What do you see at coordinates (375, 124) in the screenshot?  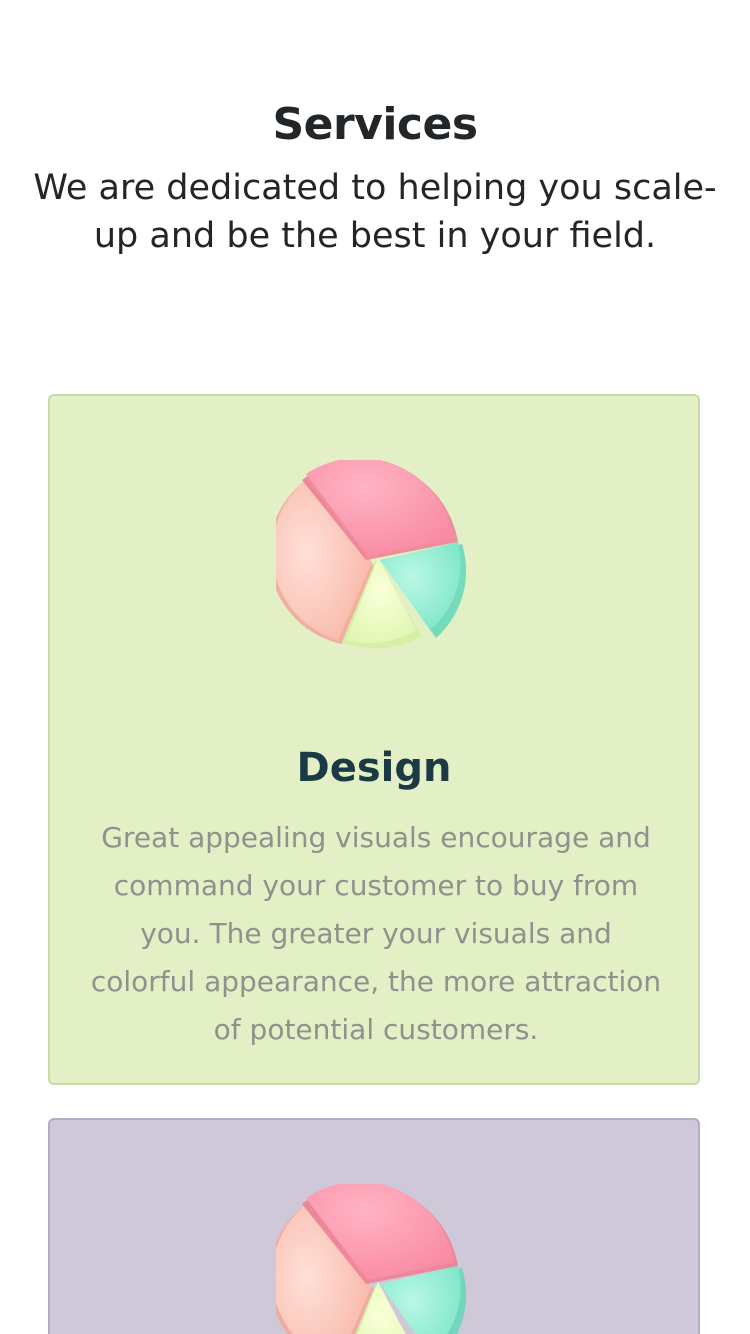 I see `page-title: Services` at bounding box center [375, 124].